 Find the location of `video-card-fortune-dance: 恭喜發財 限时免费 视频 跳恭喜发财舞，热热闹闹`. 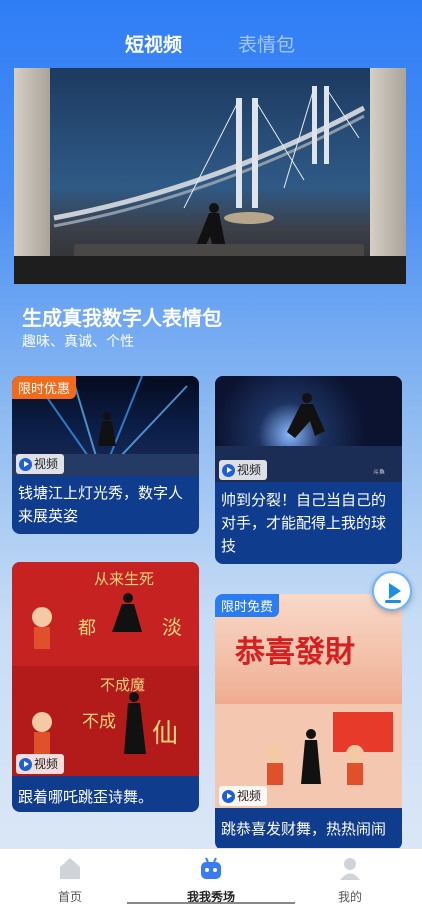

video-card-fortune-dance: 恭喜發財 限时免费 视频 跳恭喜发财舞，热热闹闹 is located at coordinates (308, 722).